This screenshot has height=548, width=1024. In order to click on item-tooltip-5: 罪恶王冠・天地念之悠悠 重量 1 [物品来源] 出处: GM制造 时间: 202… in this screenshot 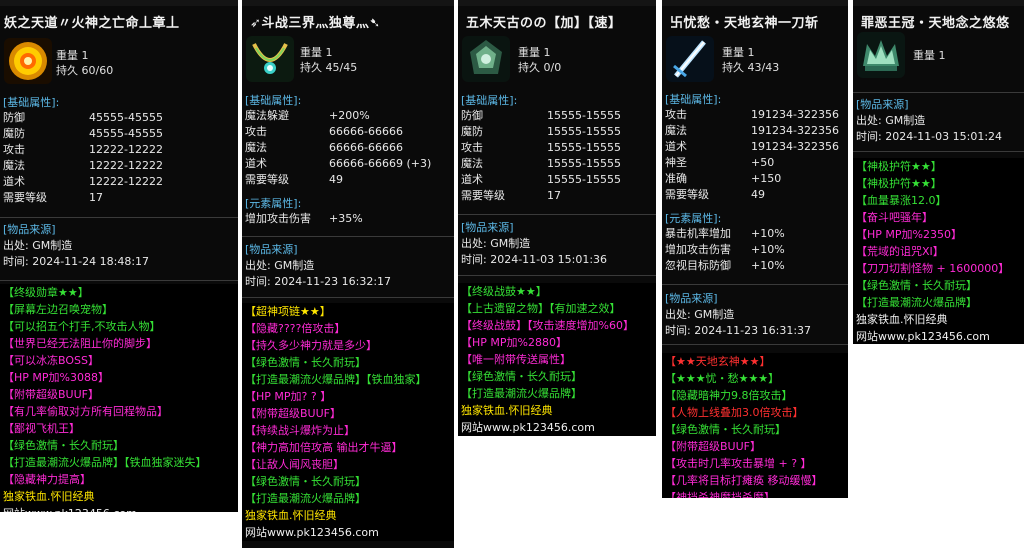, I will do `click(938, 172)`.